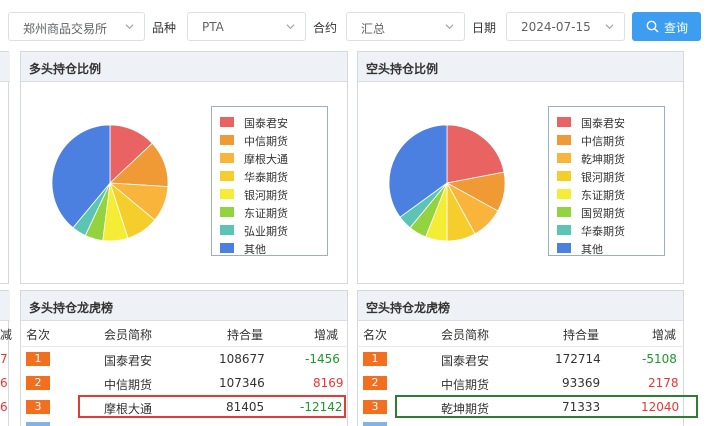  Describe the element at coordinates (212, 406) in the screenshot. I see `highlight-box-red` at that location.